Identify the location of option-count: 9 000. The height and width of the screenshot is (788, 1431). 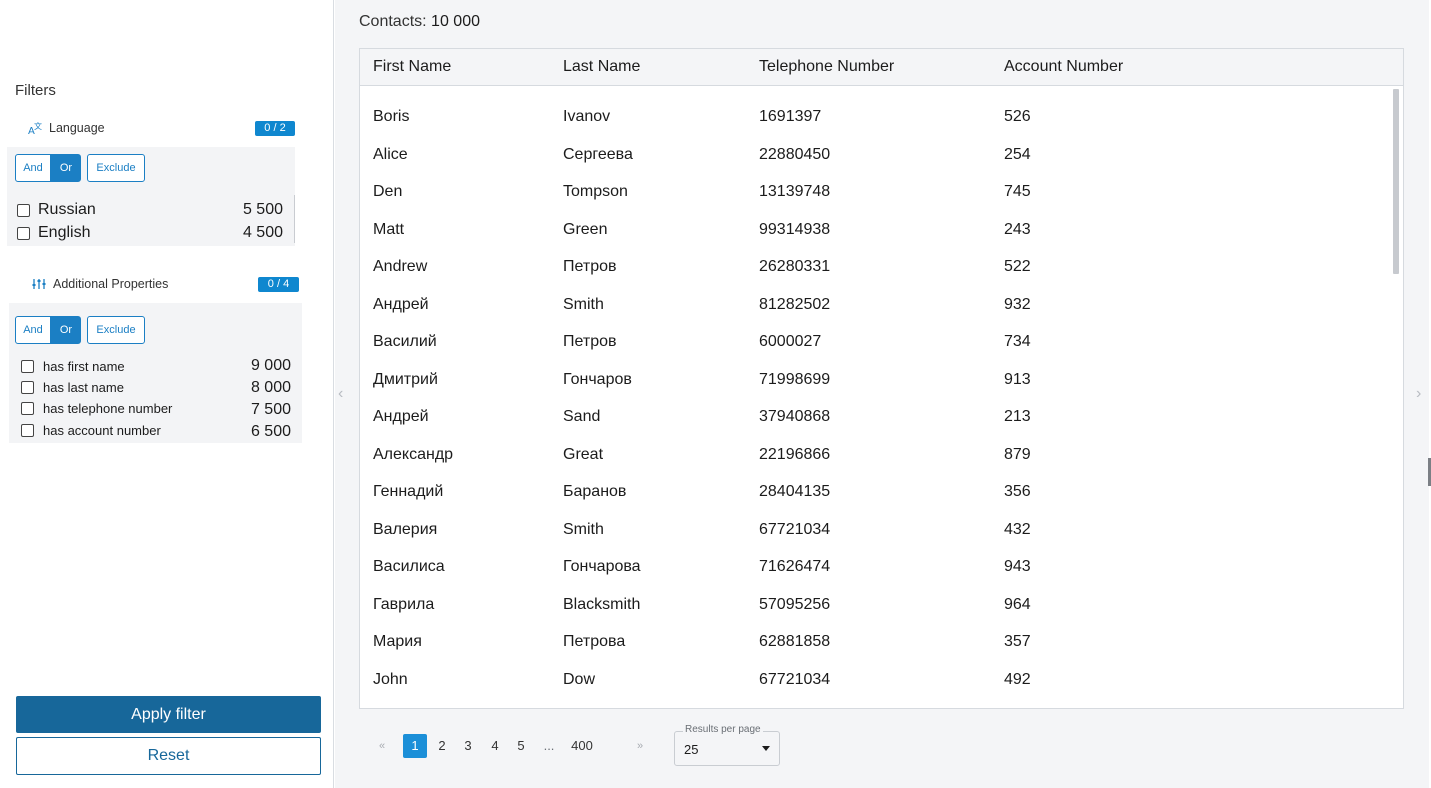
(270, 365).